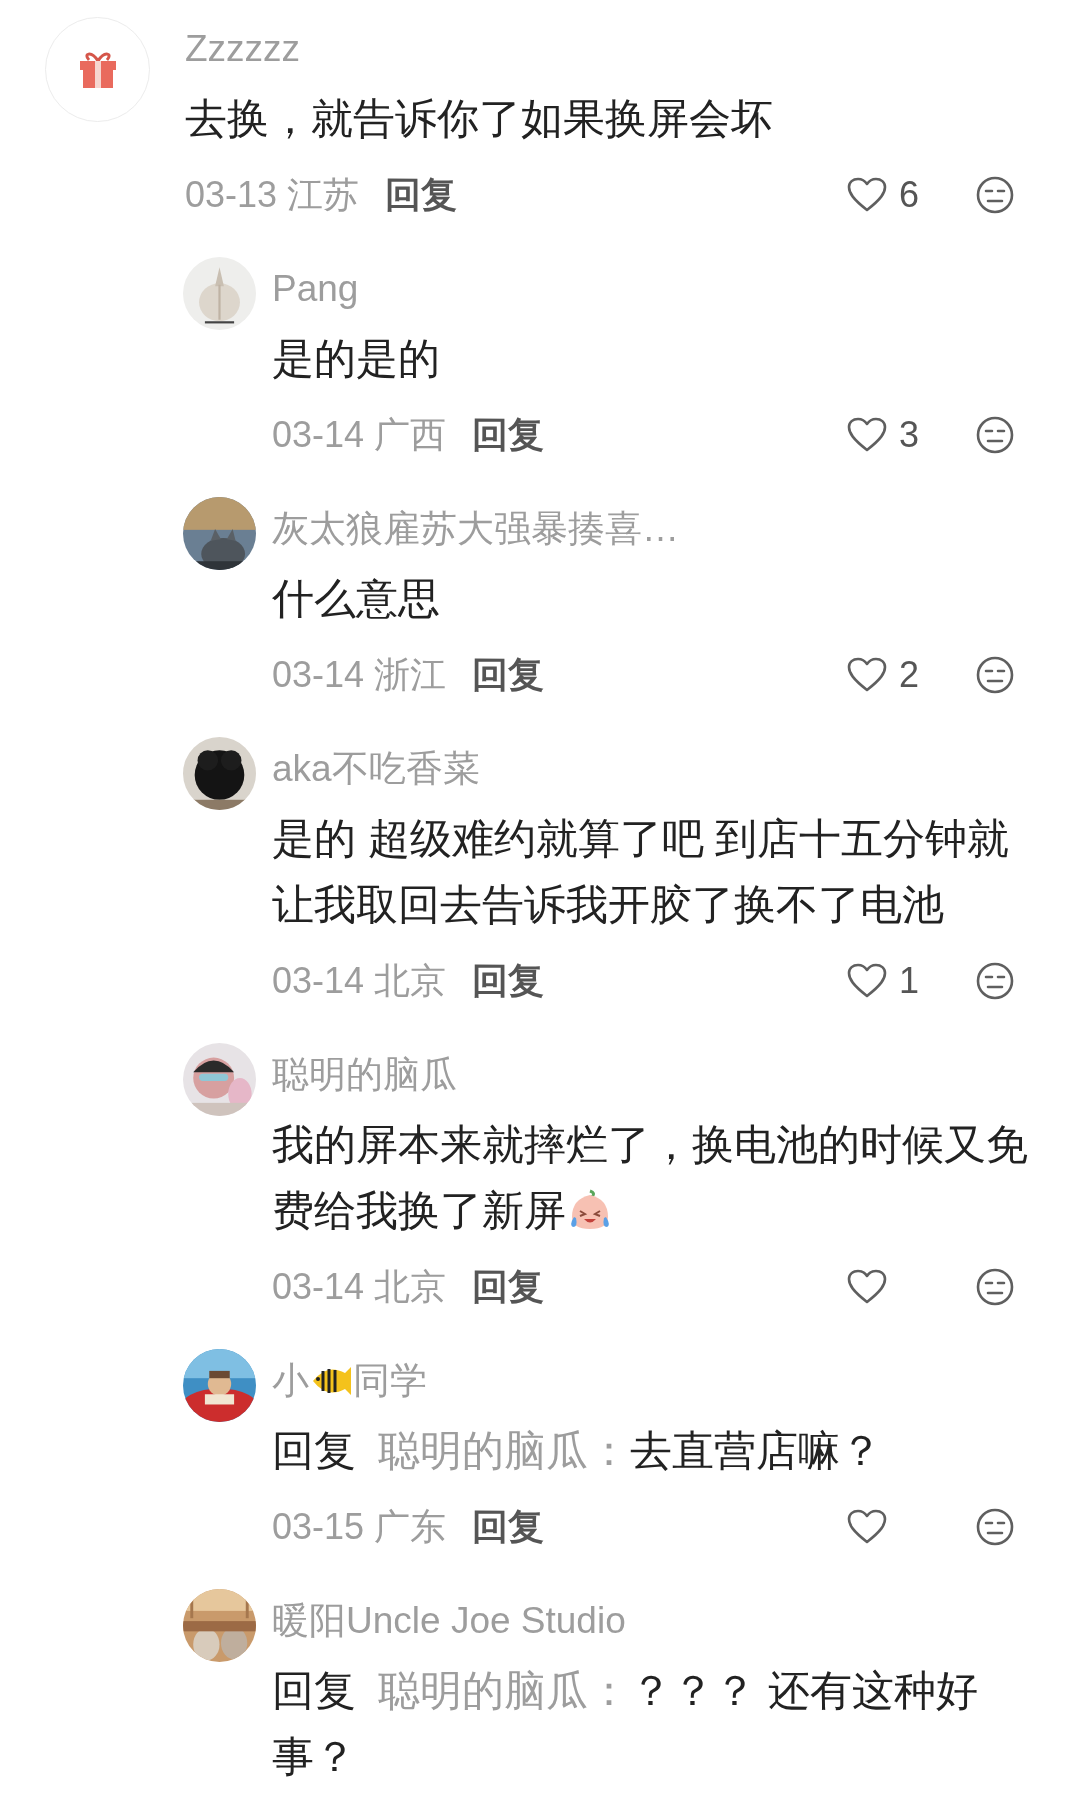 The height and width of the screenshot is (1794, 1080). Describe the element at coordinates (359, 434) in the screenshot. I see `comment-date: 03-14 广西` at that location.